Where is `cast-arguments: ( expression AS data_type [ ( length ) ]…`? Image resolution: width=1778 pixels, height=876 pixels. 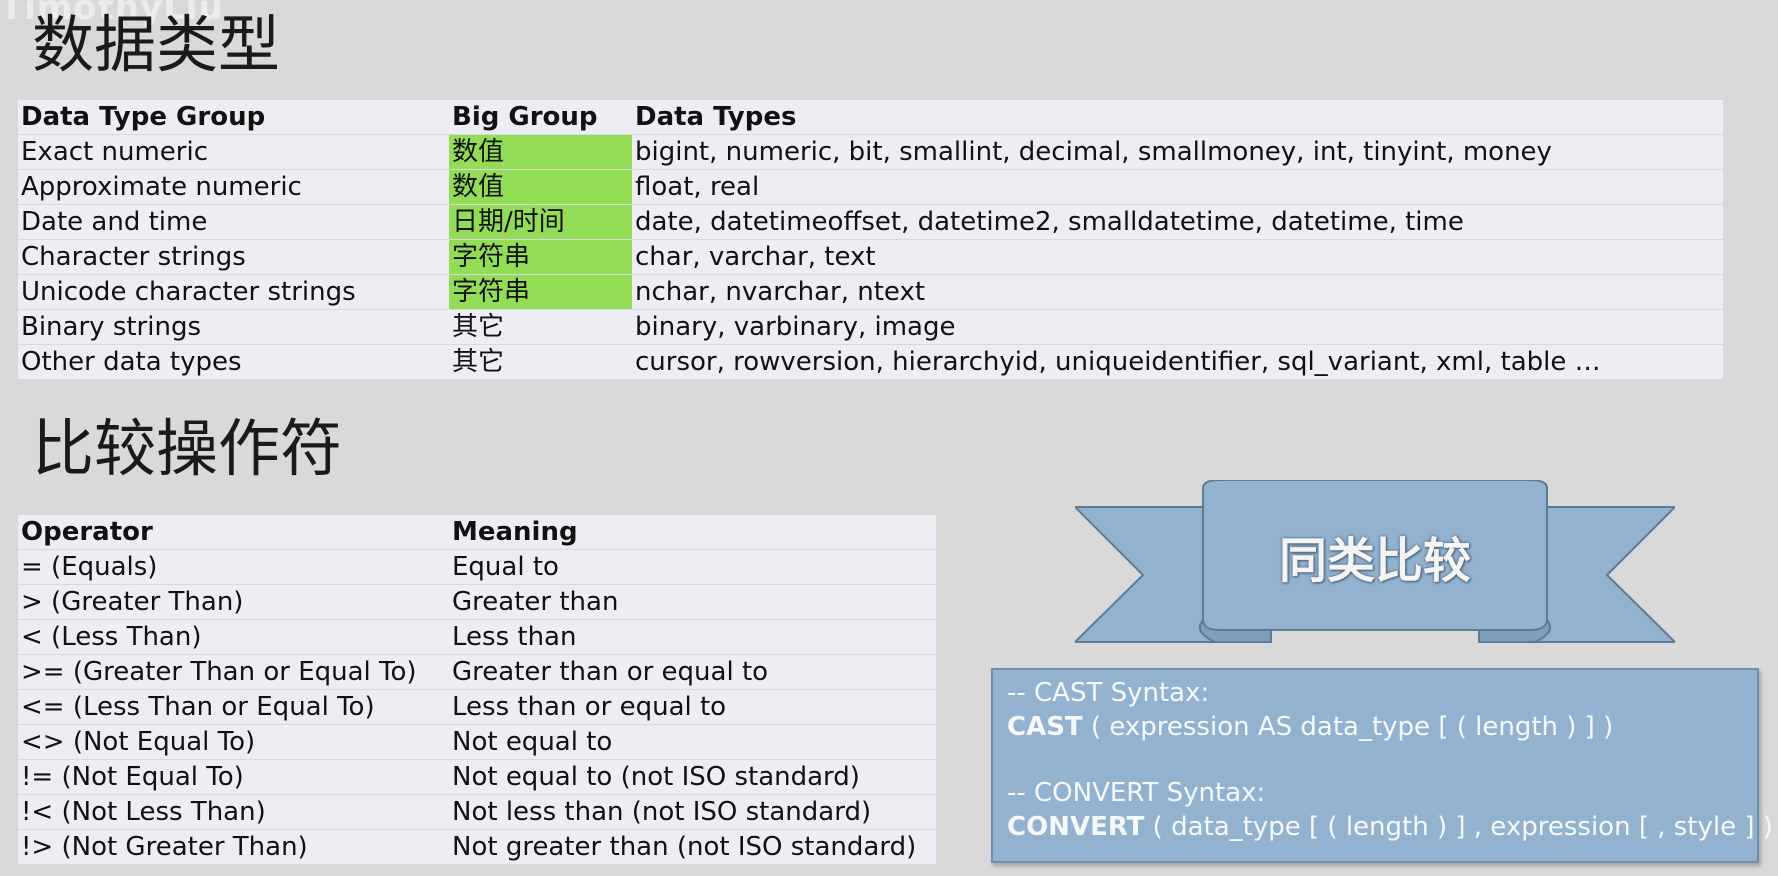 cast-arguments: ( expression AS data_type [ ( length ) ]… is located at coordinates (1348, 727).